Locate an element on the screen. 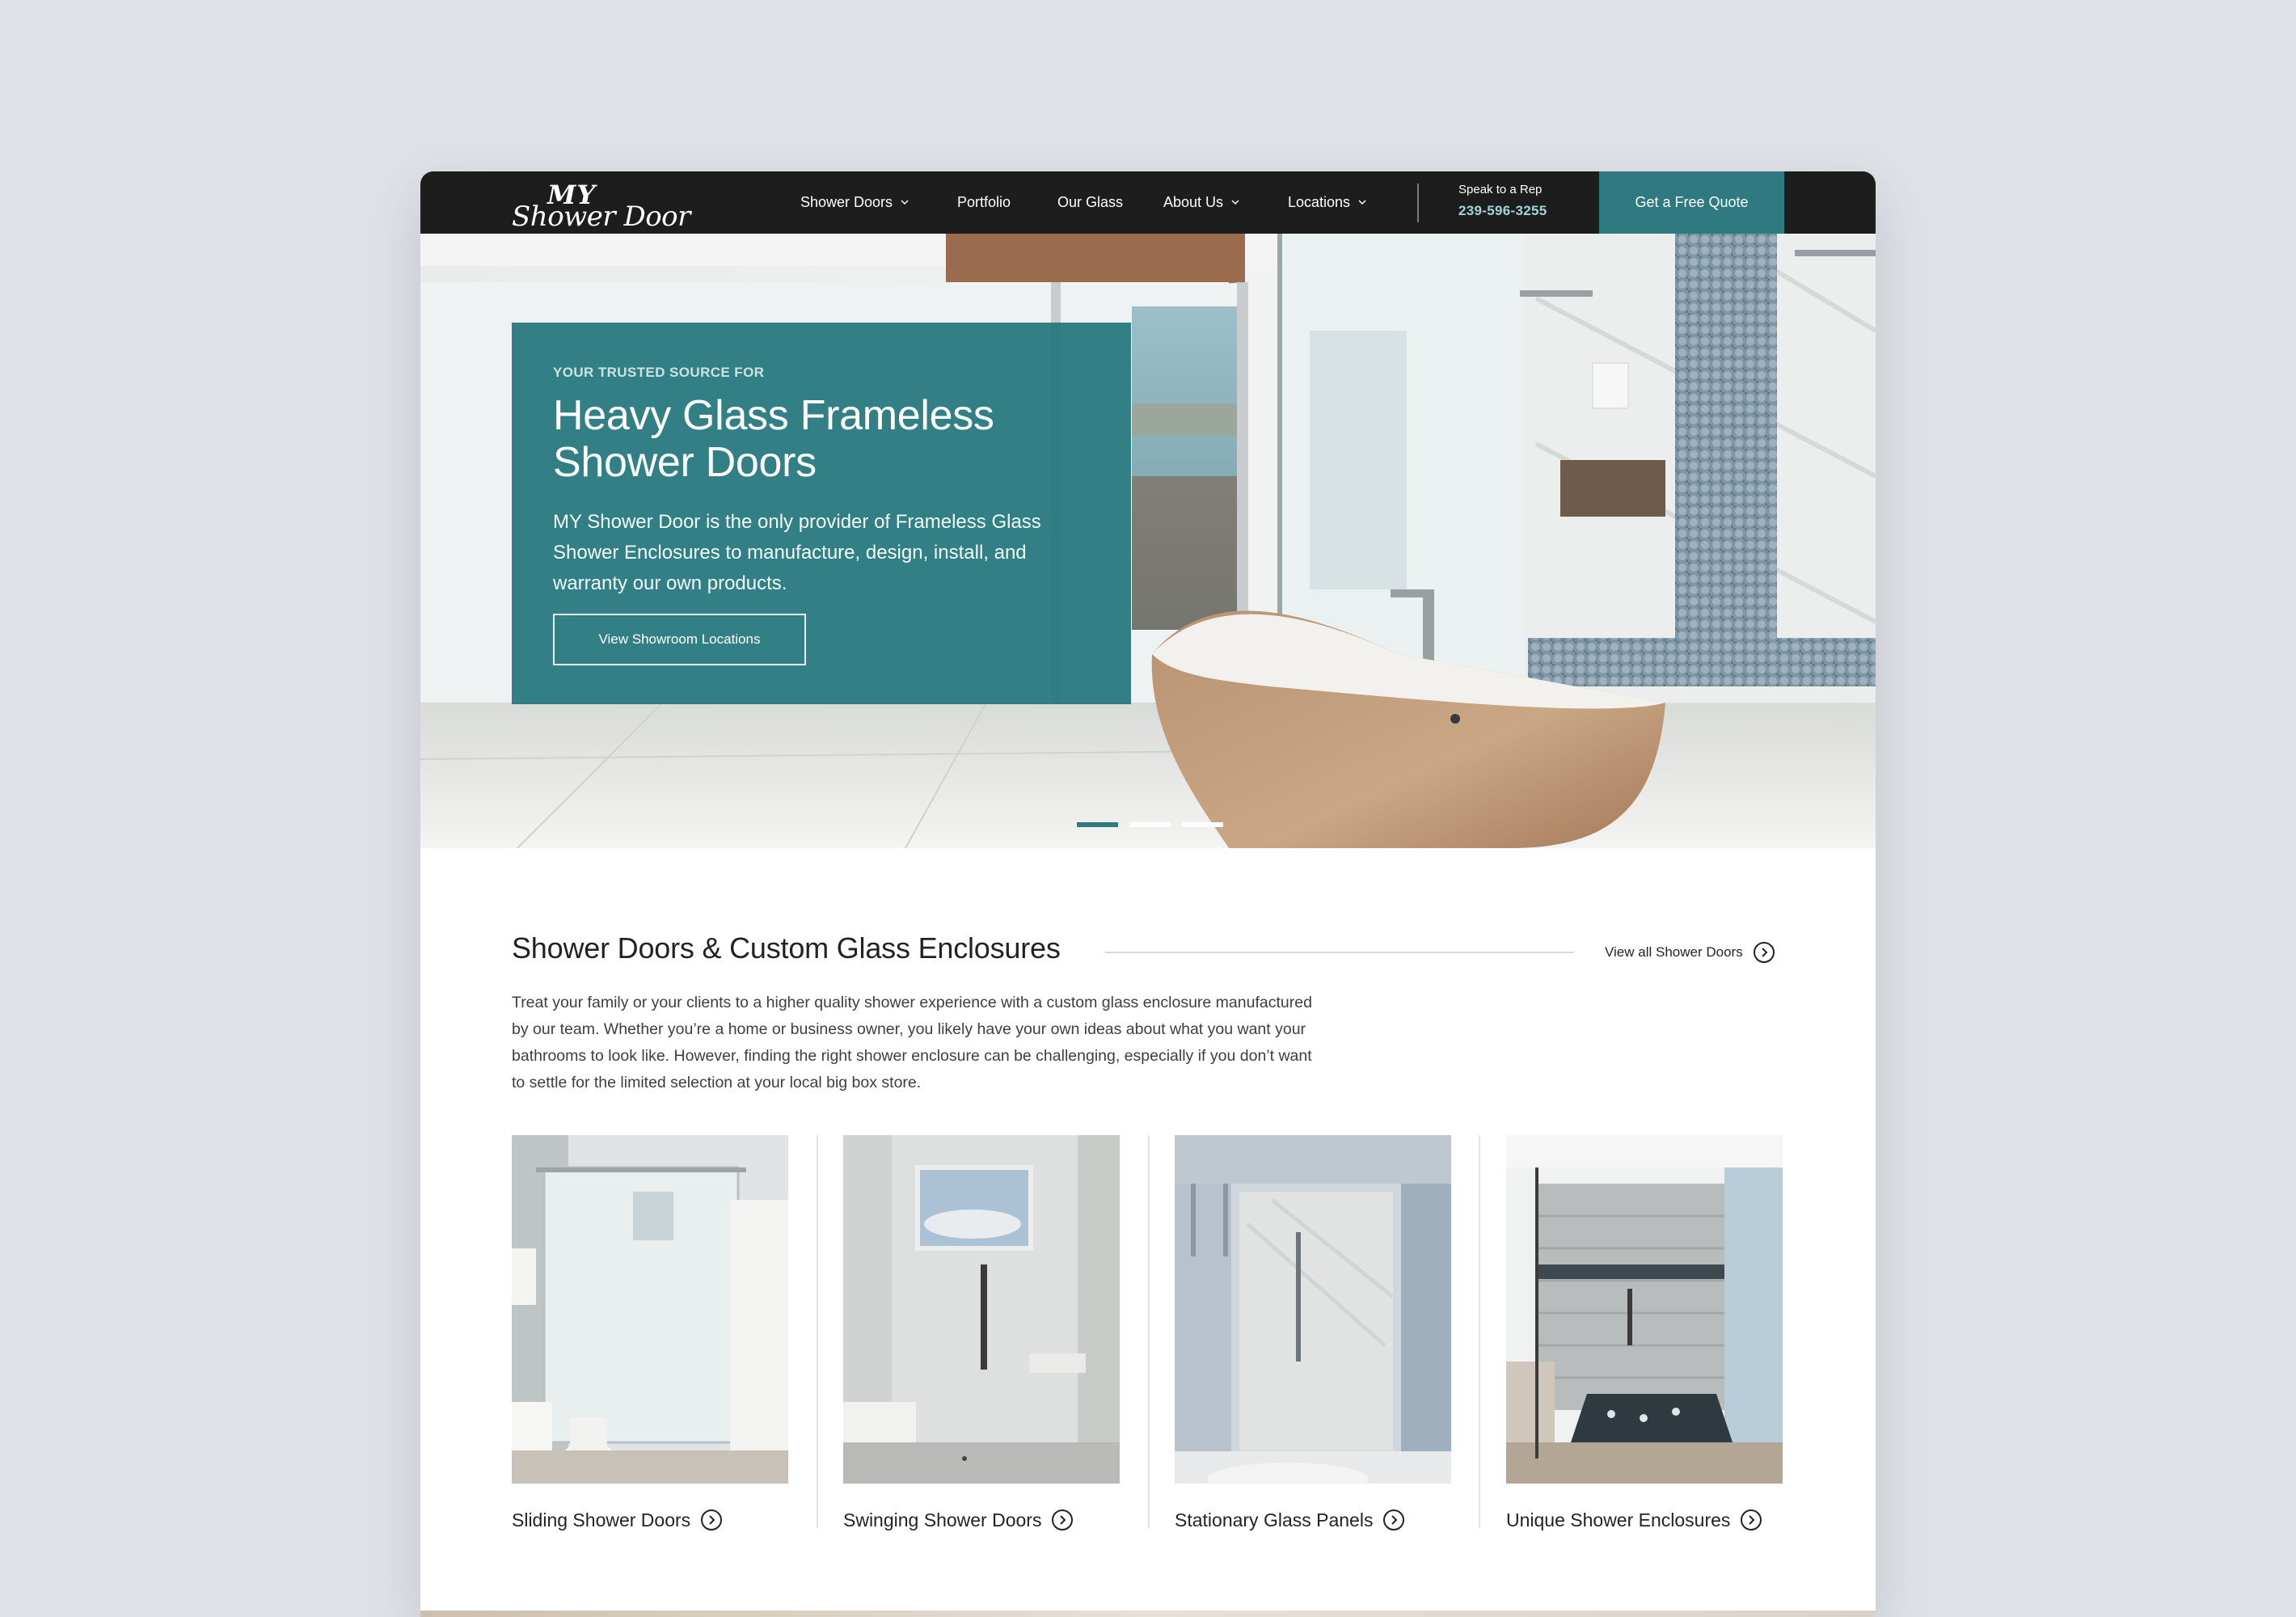 This screenshot has width=2296, height=1617. card-link: Sliding Shower Doors is located at coordinates (617, 1520).